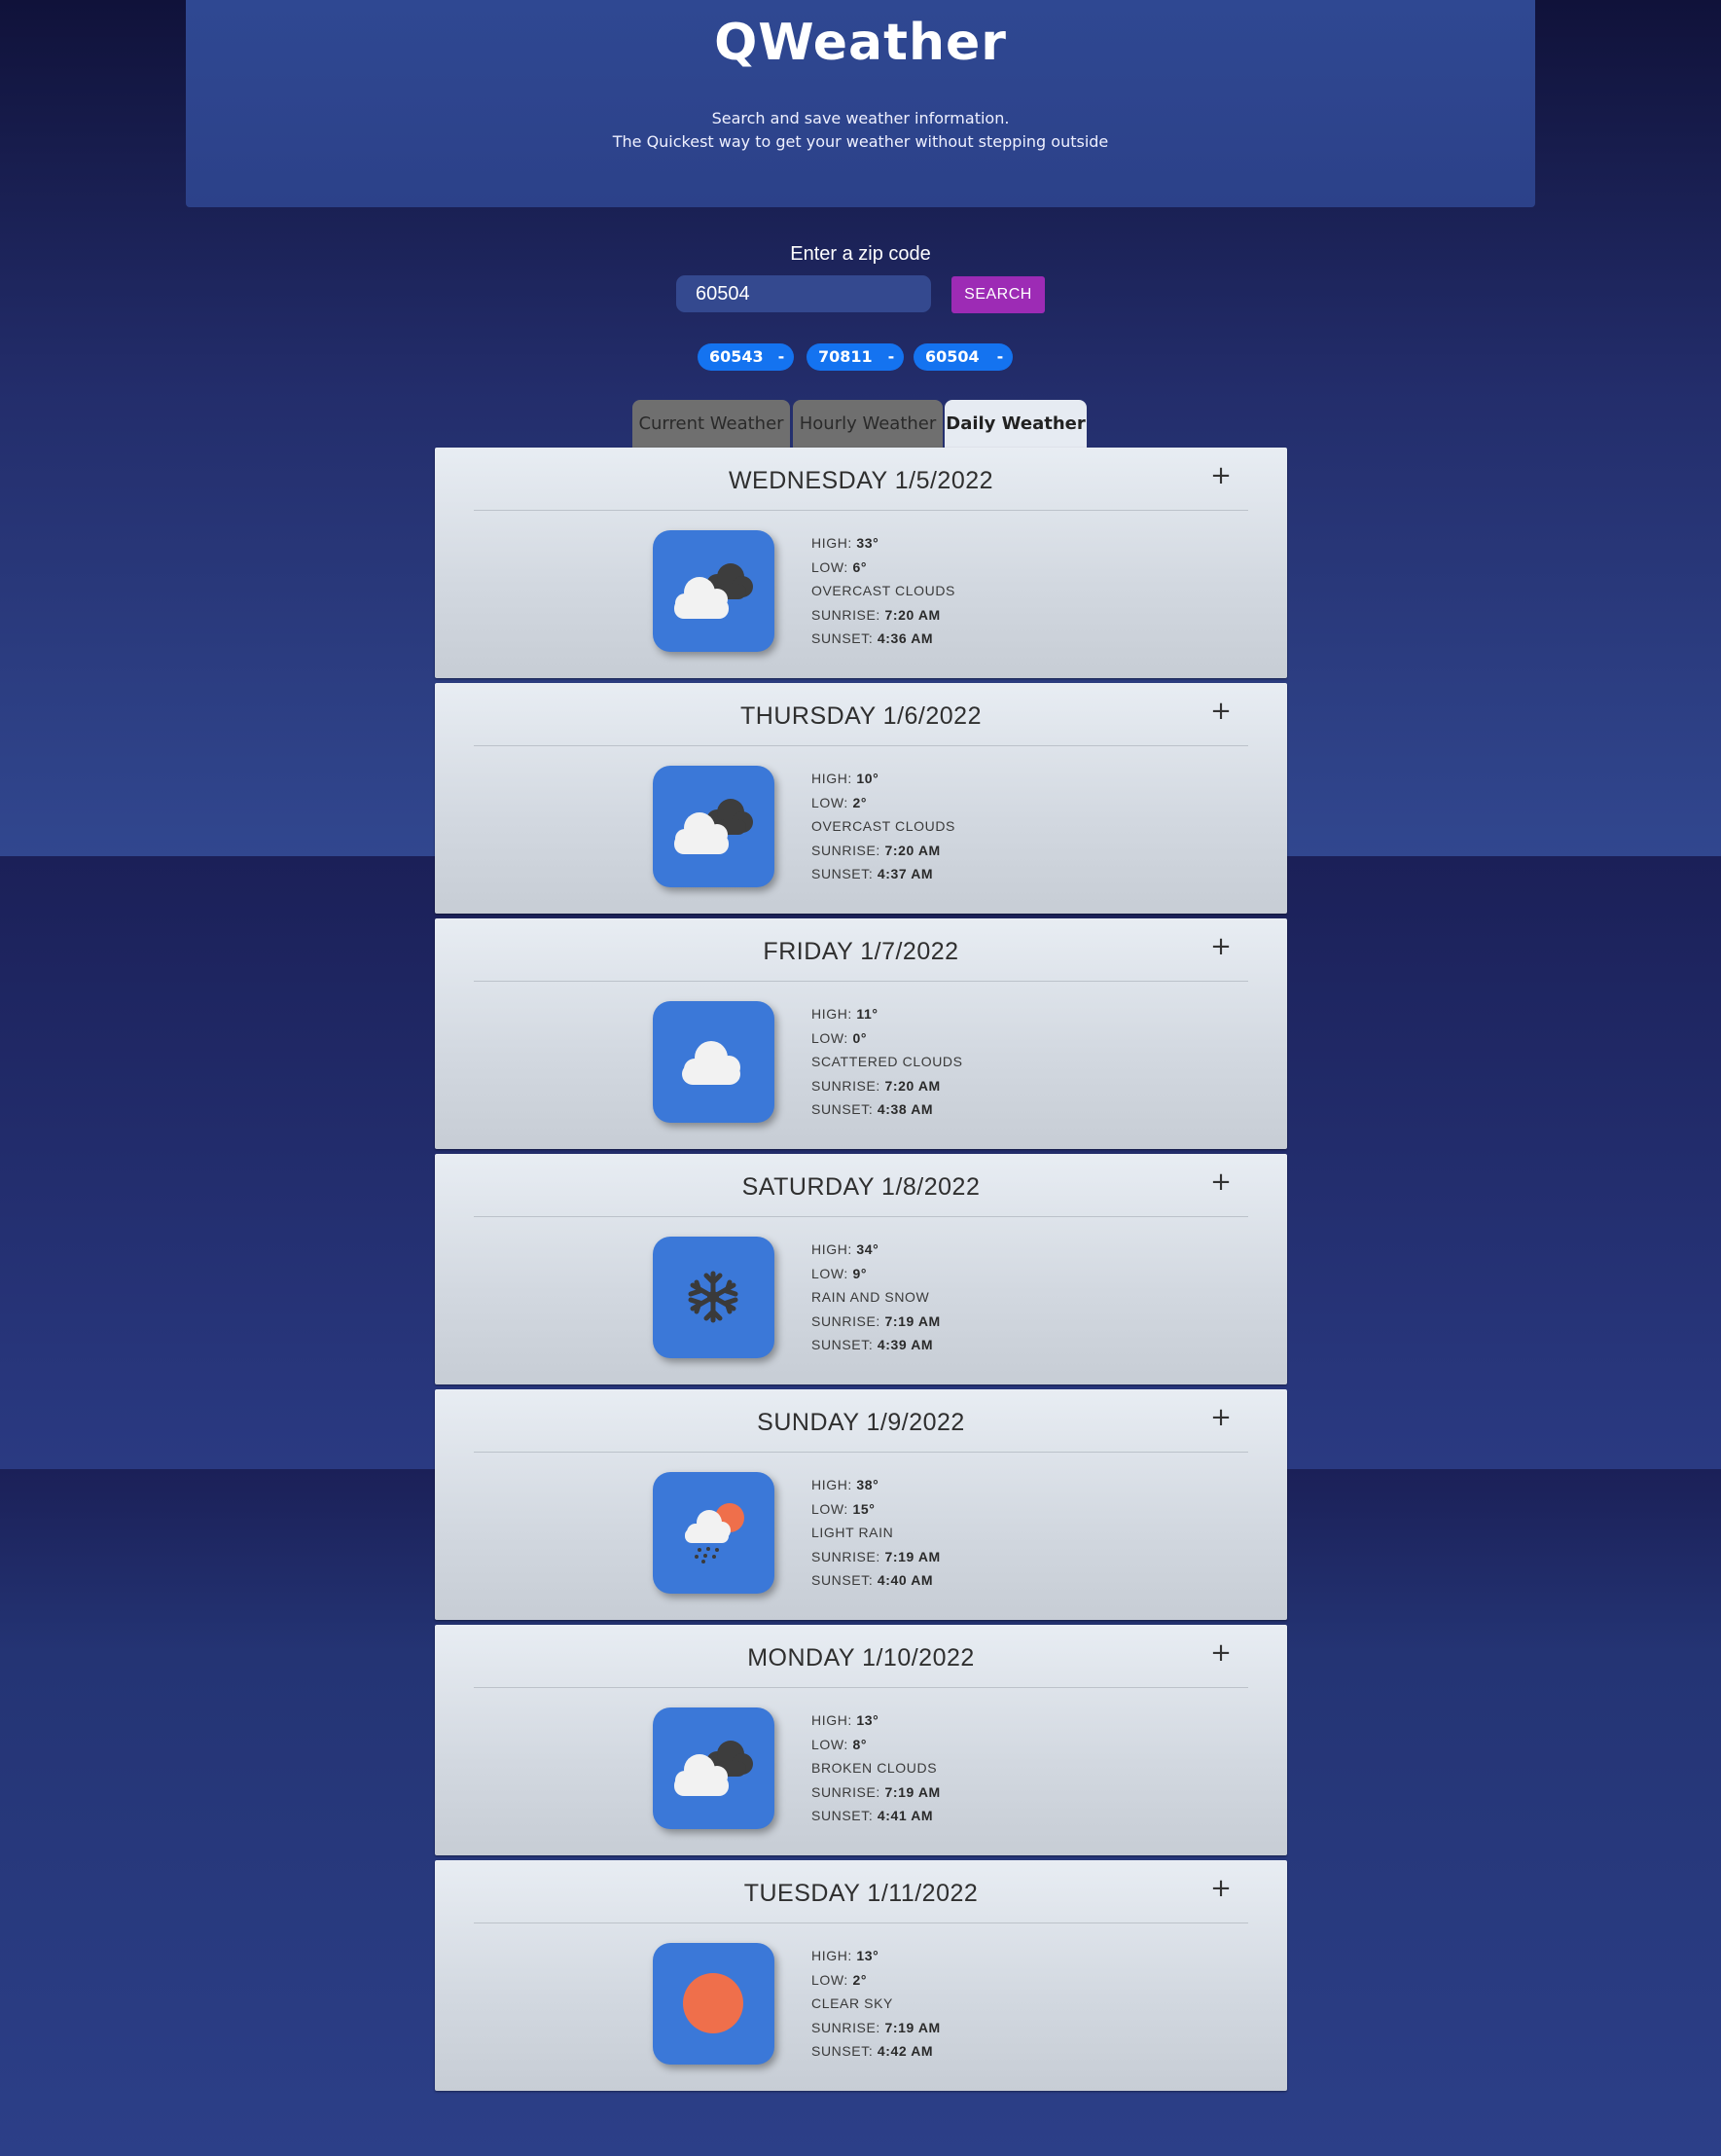  I want to click on day-title: FRIDAY 1/7/2022, so click(861, 951).